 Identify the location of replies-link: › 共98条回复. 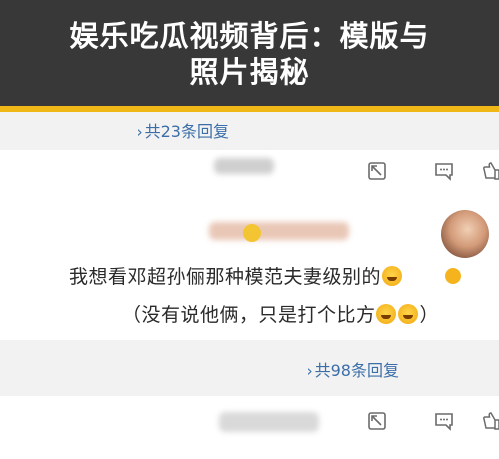
(353, 369).